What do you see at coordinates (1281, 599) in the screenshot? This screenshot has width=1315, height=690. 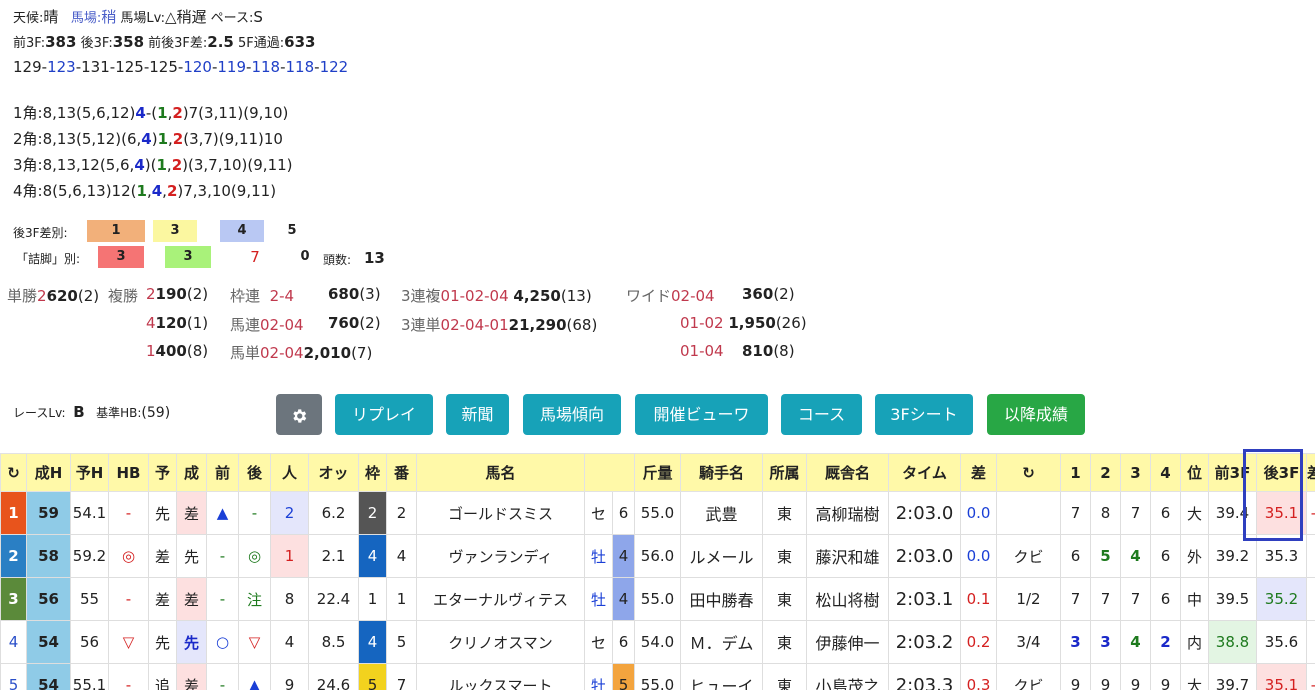 I see `l3-cell: 35.2` at bounding box center [1281, 599].